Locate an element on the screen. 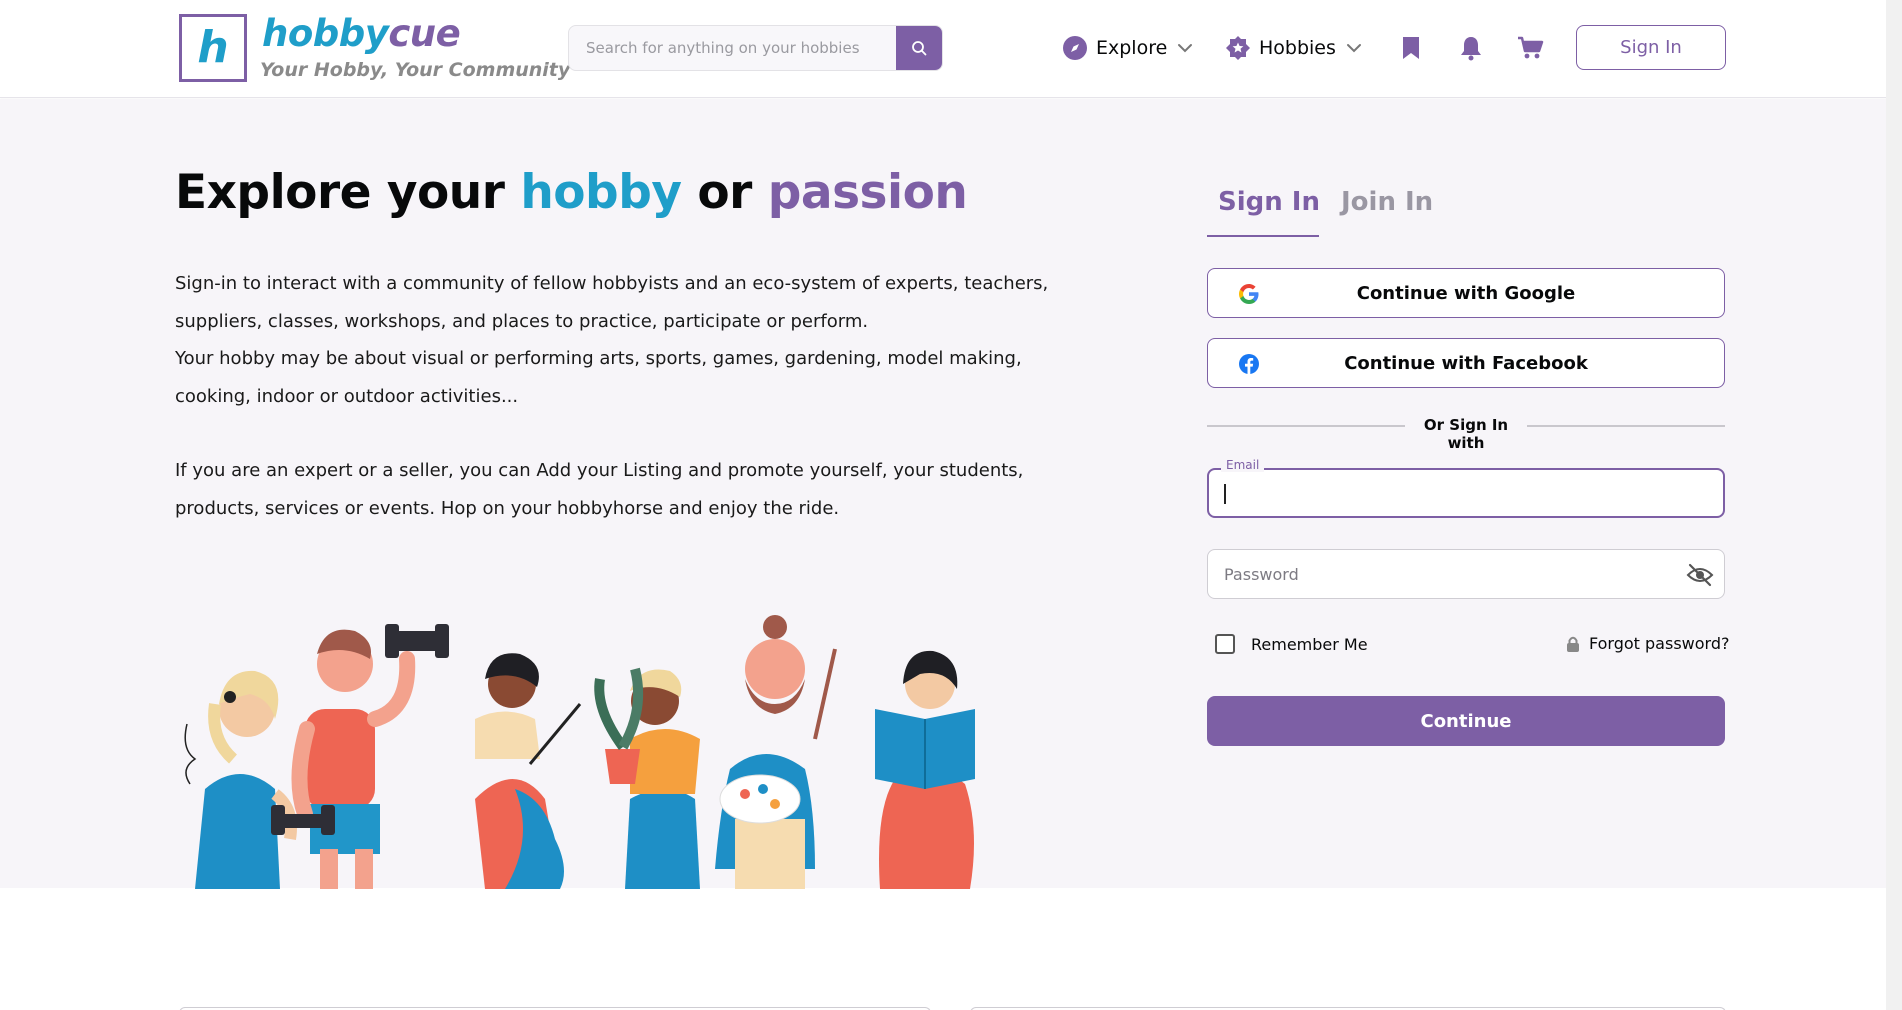 This screenshot has height=1010, width=1902. brand-name: hobbycue is located at coordinates (361, 33).